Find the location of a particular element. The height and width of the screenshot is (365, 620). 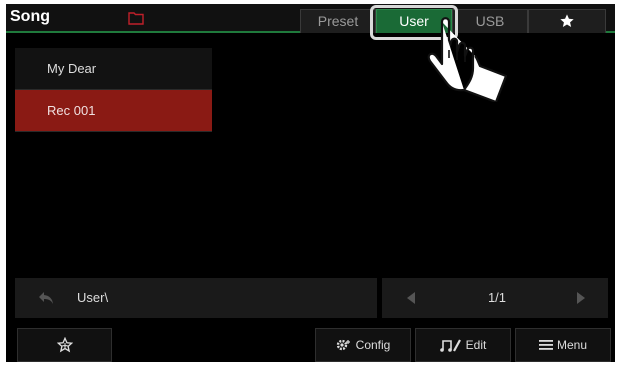

menu-label: Menu is located at coordinates (572, 345).